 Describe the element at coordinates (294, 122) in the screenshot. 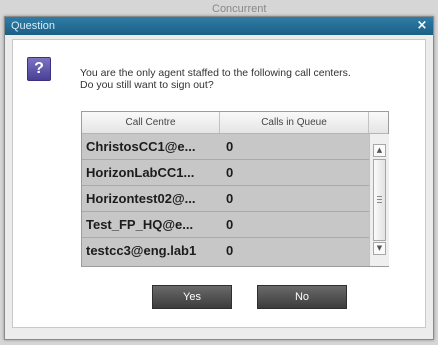

I see `column-header-calls-in-queue: Calls in Queue` at that location.